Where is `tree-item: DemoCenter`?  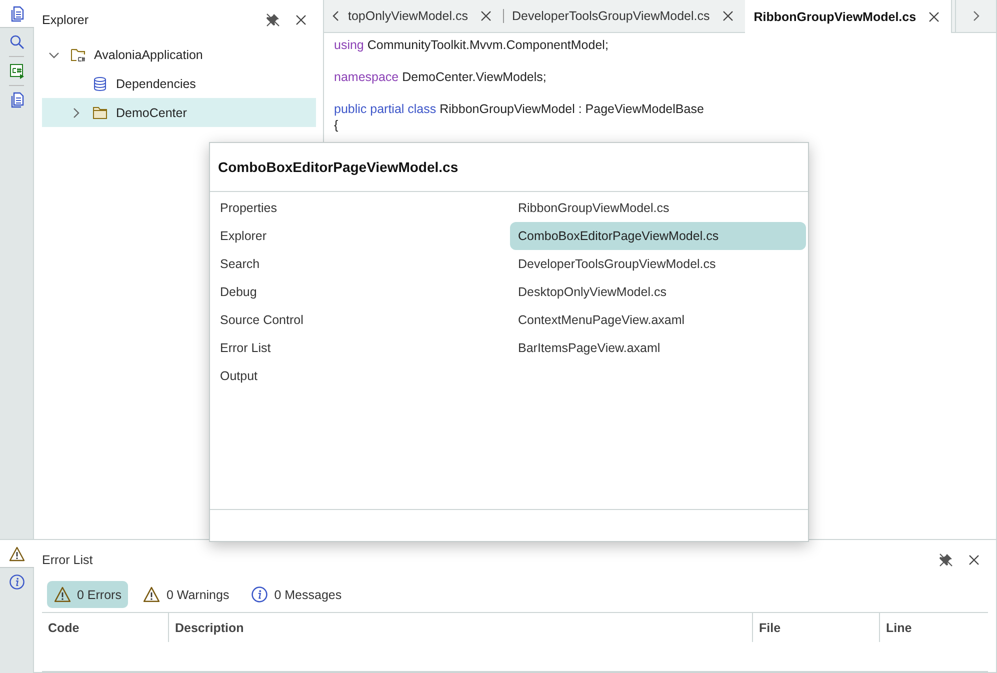 tree-item: DemoCenter is located at coordinates (179, 112).